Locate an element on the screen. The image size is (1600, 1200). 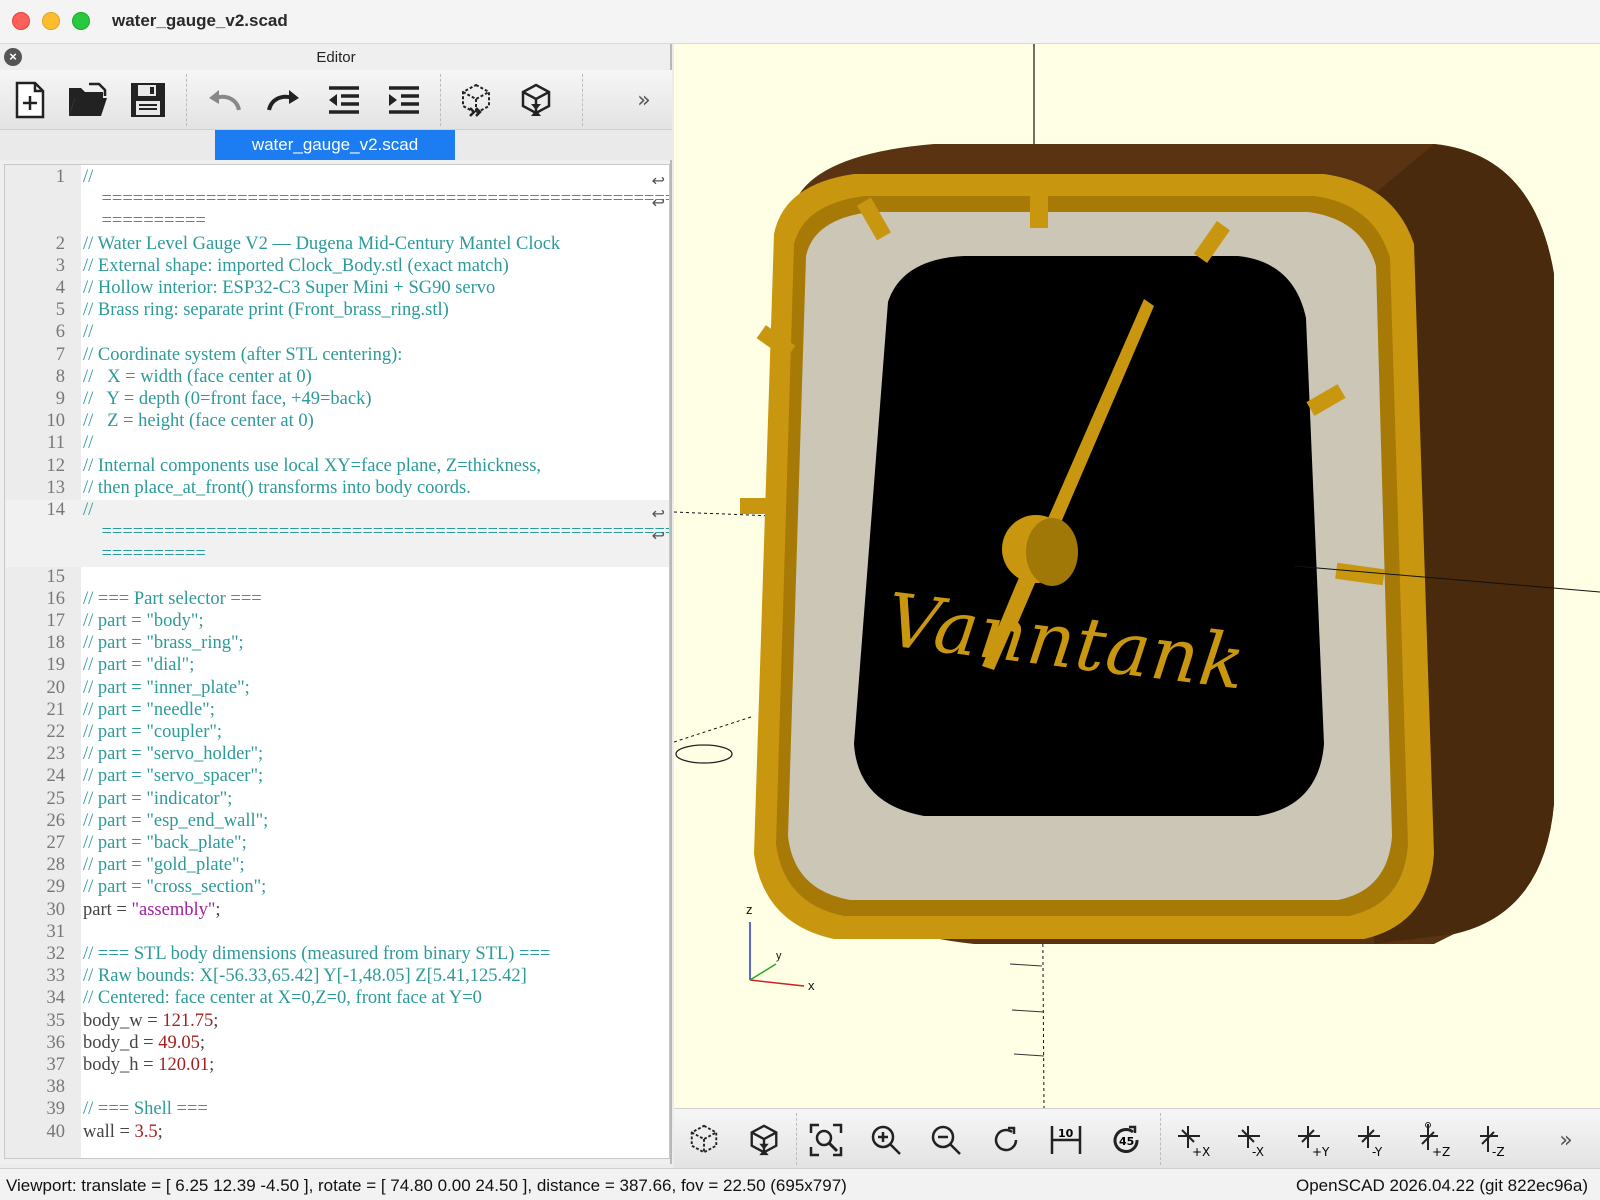
code-line: 15 is located at coordinates (337, 578).